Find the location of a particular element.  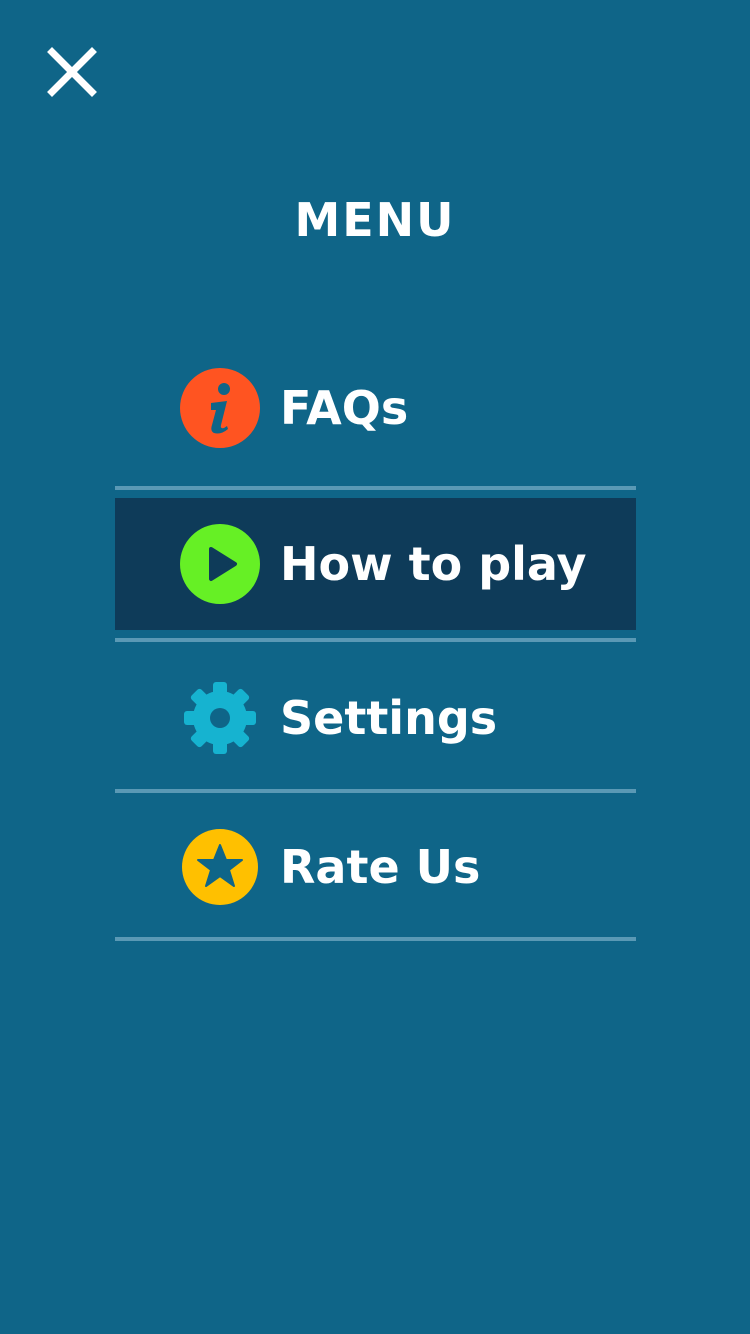

menu-item-label: Rate Us is located at coordinates (380, 867).